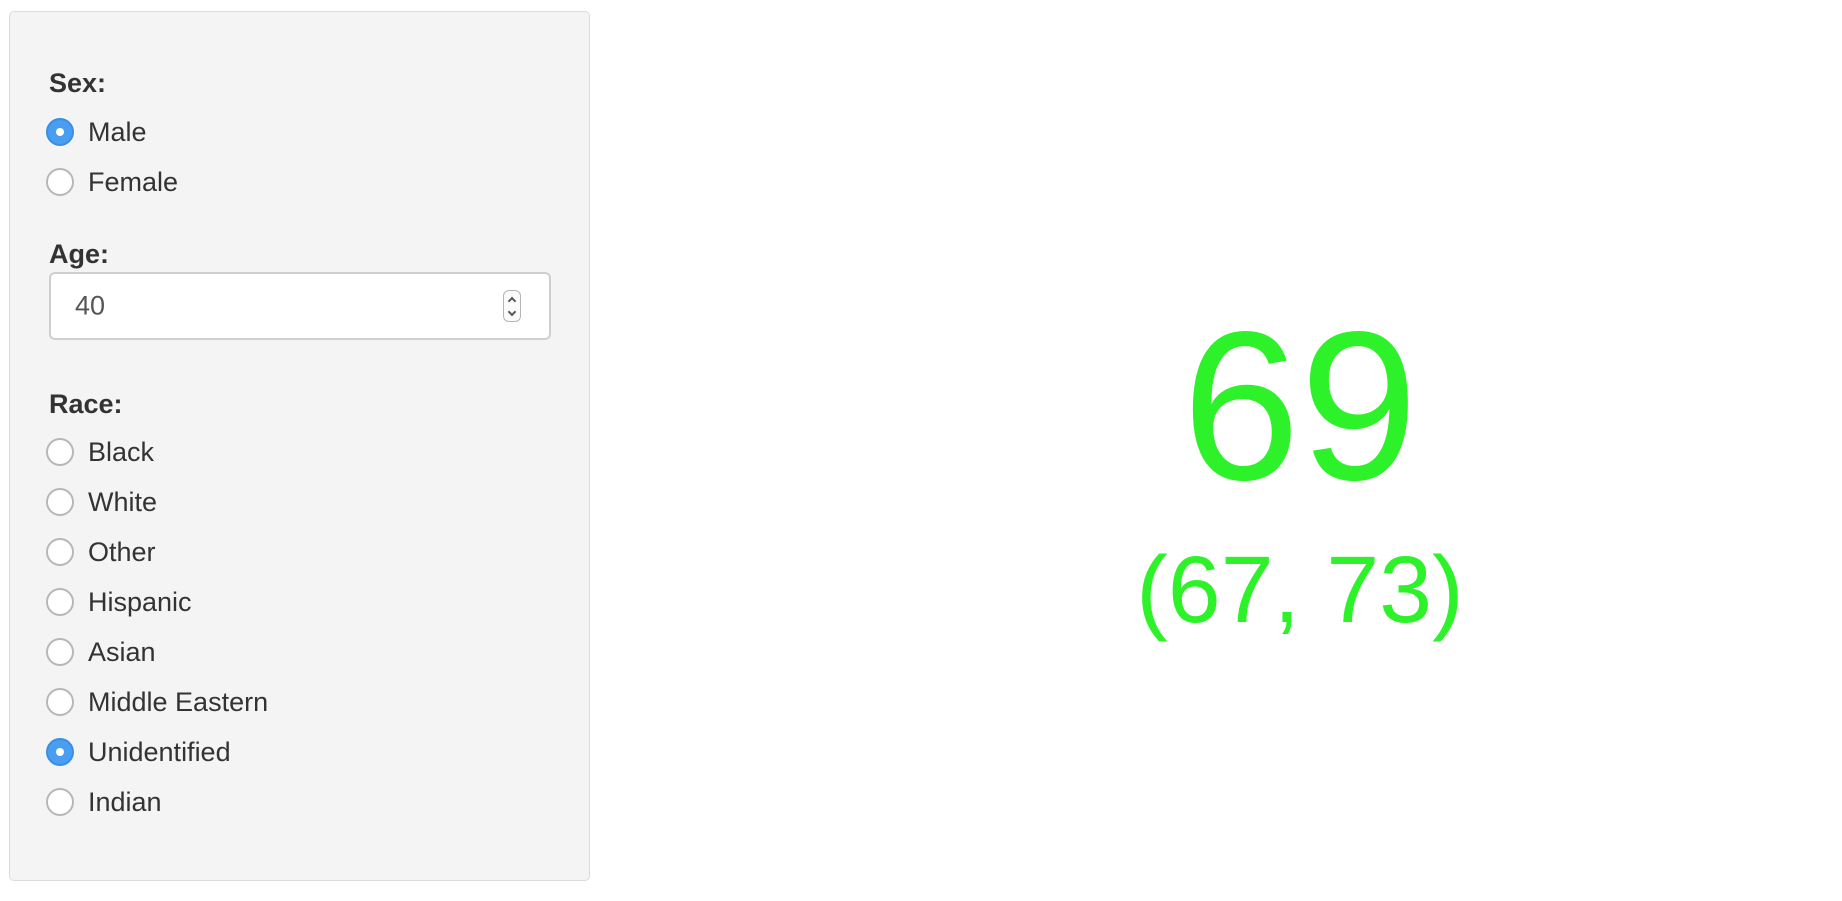 The height and width of the screenshot is (901, 1842). What do you see at coordinates (1300, 590) in the screenshot?
I see `result-interval: (67, 73)` at bounding box center [1300, 590].